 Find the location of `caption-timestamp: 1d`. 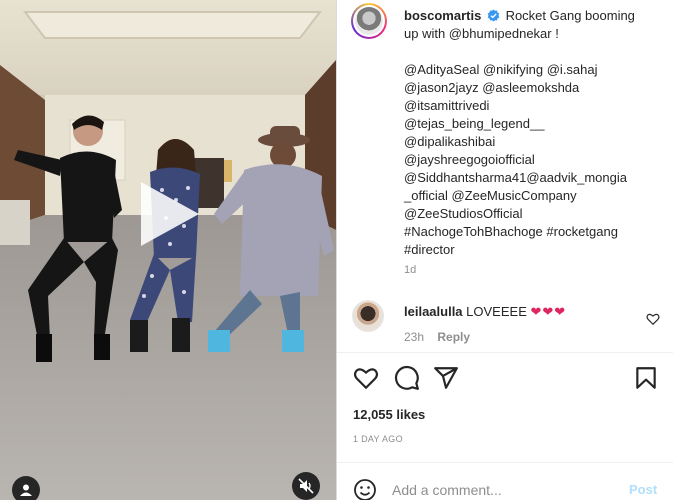

caption-timestamp: 1d is located at coordinates (410, 270).